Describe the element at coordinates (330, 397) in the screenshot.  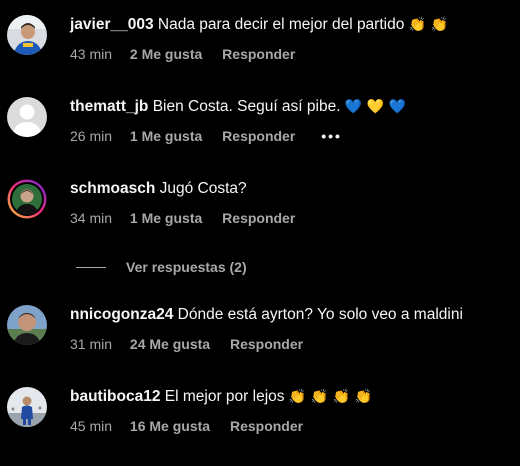
I see `clapping-hands-emoji: 👏 👏 👏 👏` at that location.